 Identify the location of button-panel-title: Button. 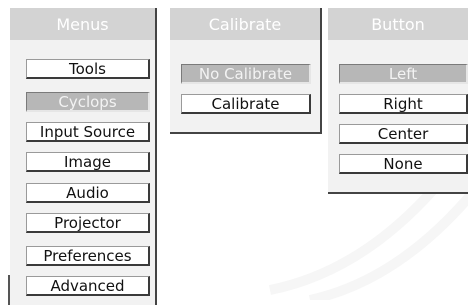
(398, 24).